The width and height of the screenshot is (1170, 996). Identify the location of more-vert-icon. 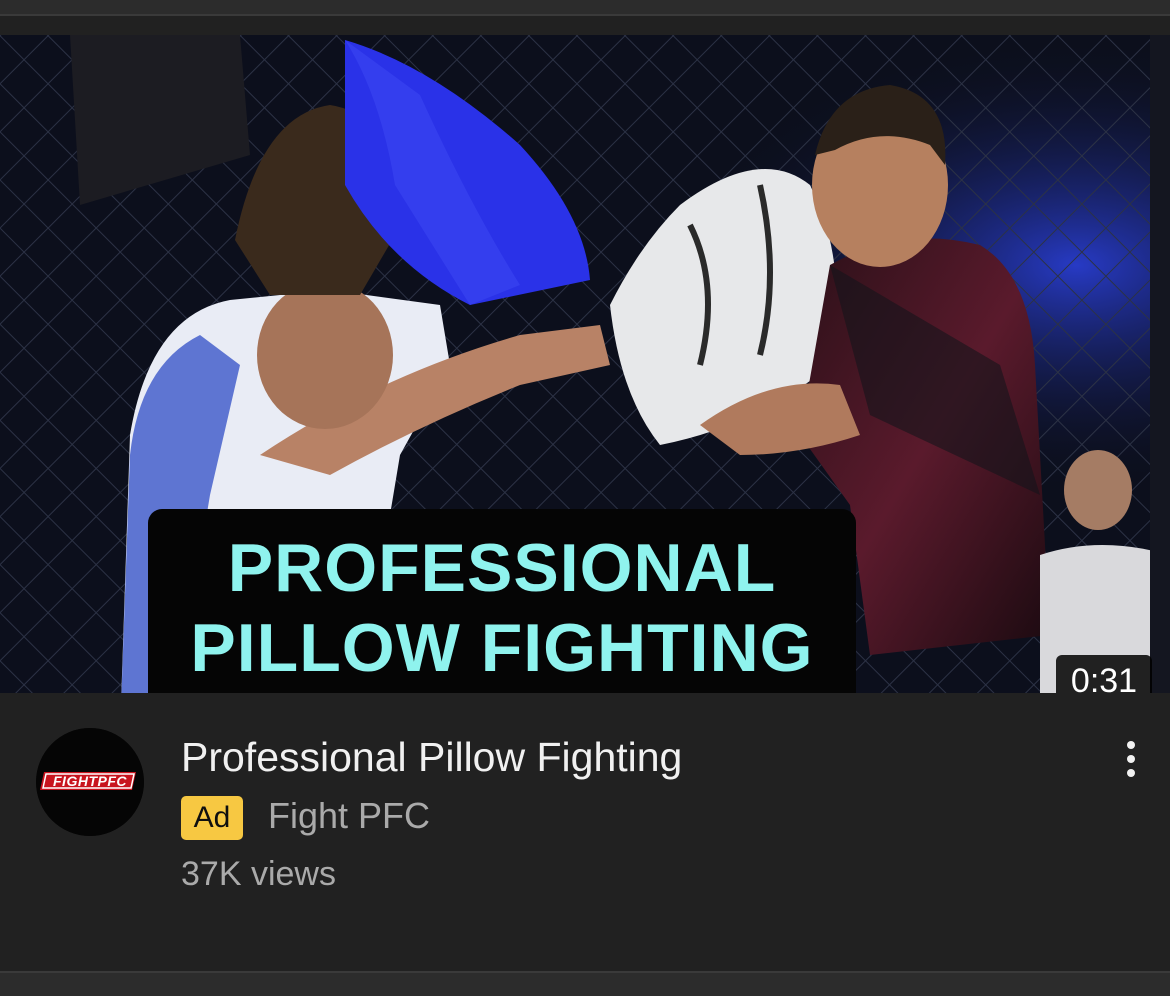
(1131, 759).